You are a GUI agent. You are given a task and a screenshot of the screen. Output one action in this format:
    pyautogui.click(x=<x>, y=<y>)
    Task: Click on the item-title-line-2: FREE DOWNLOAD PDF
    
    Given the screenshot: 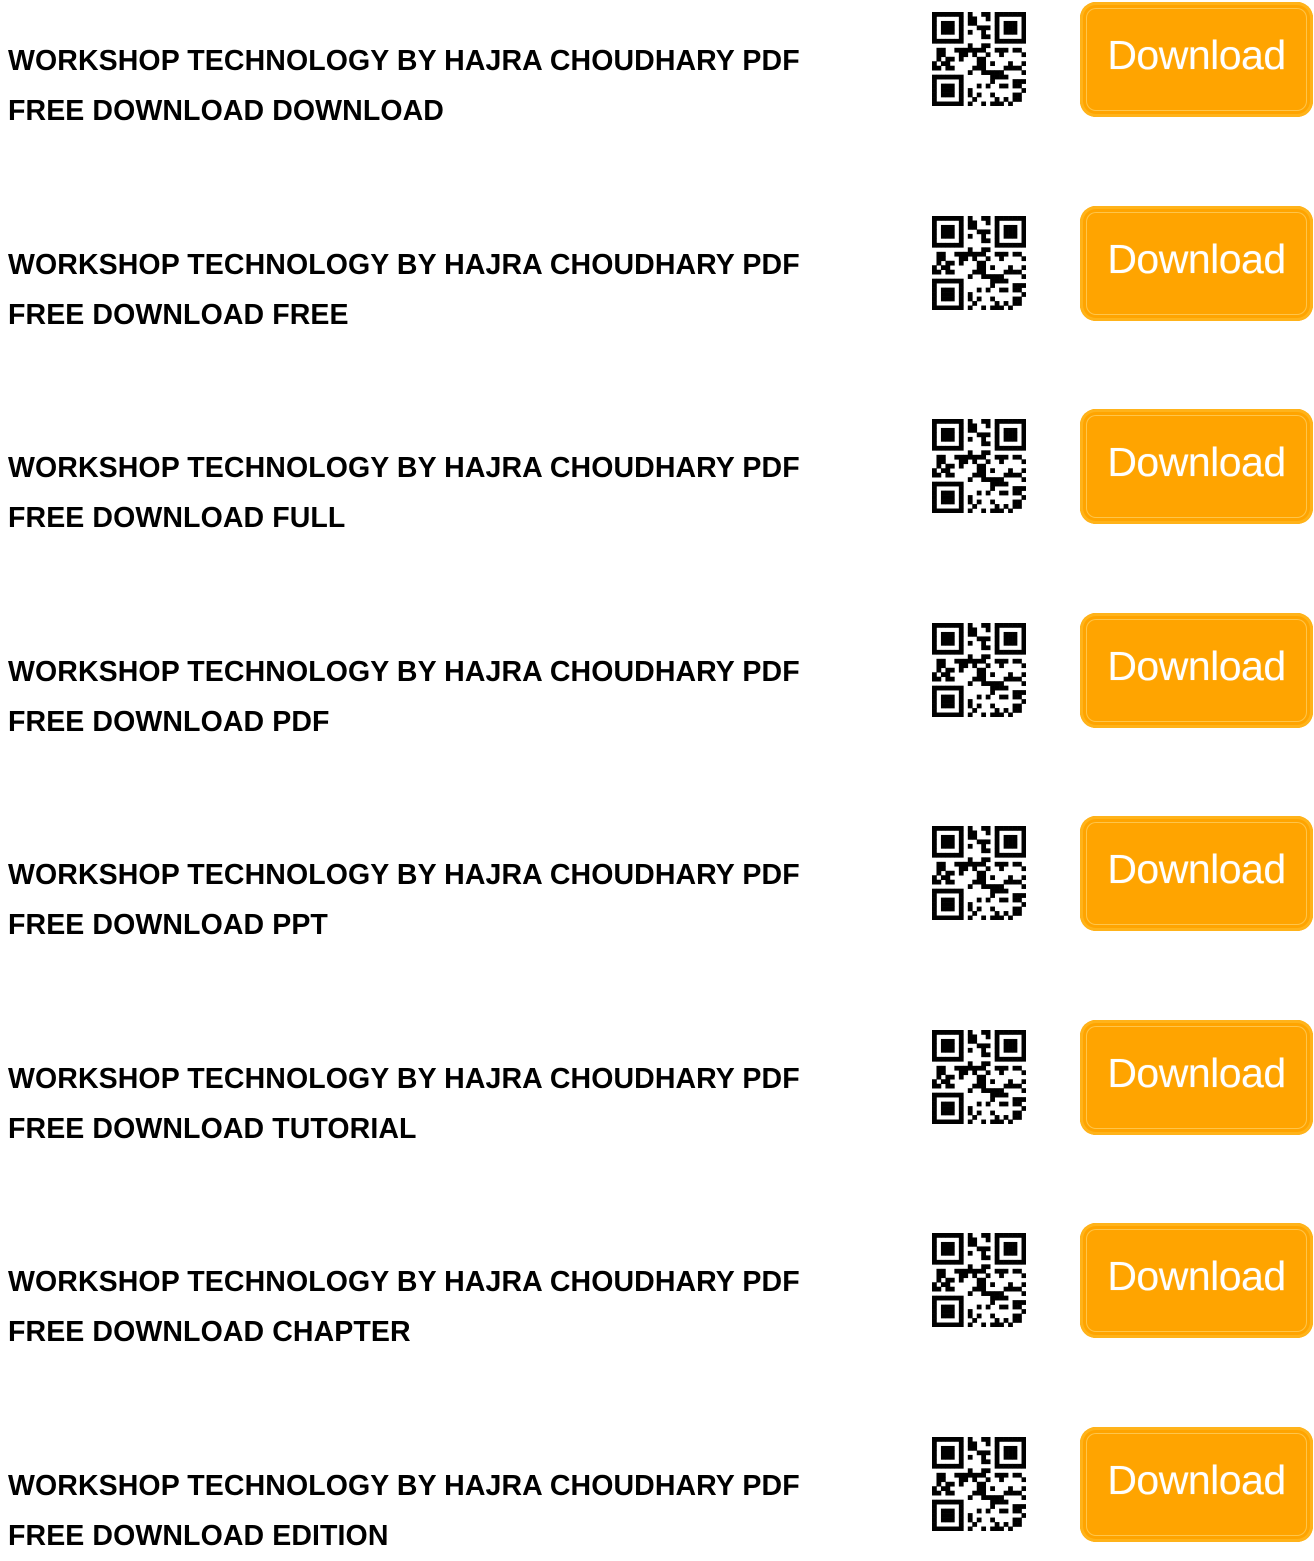 What is the action you would take?
    pyautogui.click(x=169, y=721)
    